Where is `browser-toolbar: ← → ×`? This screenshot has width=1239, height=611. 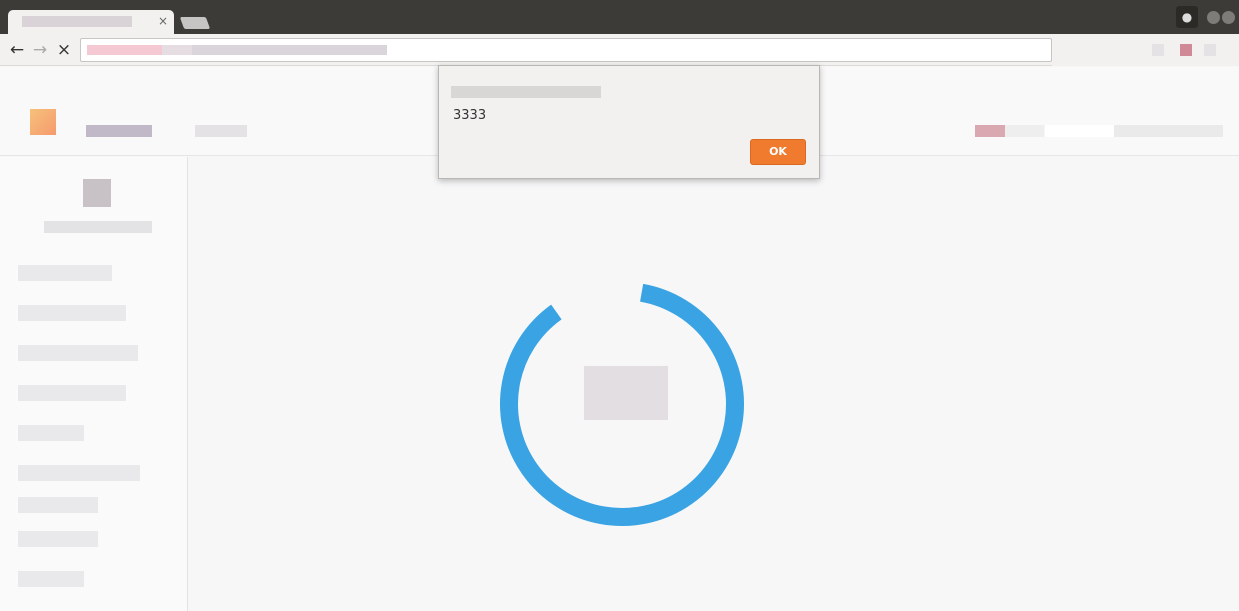 browser-toolbar: ← → × is located at coordinates (619, 50).